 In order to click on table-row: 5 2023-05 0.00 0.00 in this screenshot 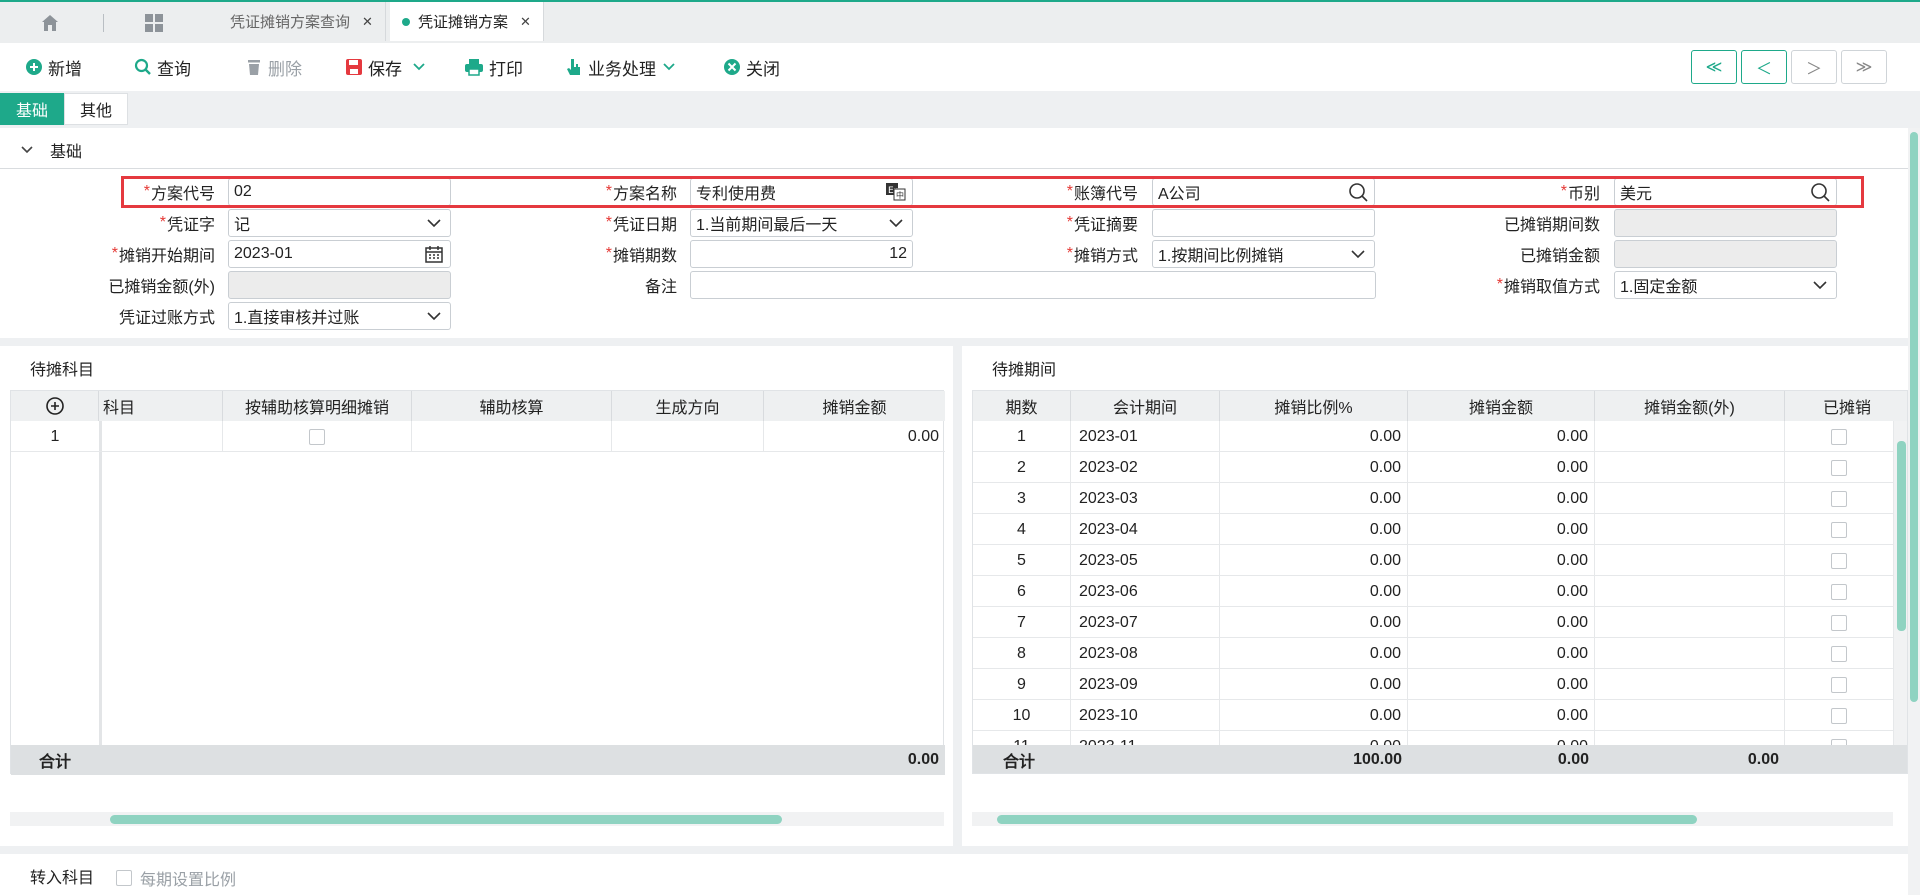, I will do `click(1433, 560)`.